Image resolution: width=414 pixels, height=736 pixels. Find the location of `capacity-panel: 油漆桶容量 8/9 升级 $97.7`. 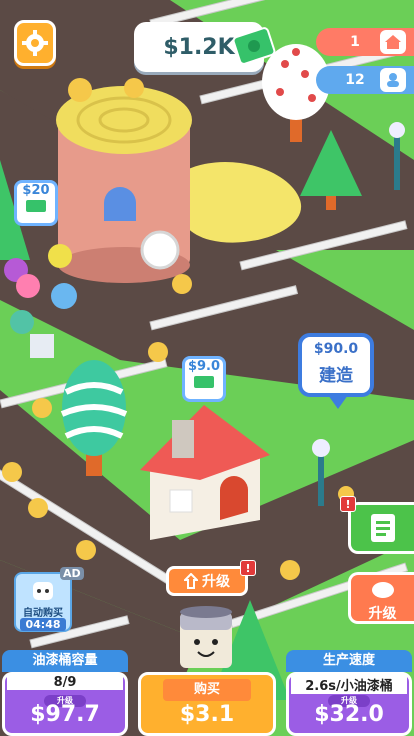

capacity-panel: 油漆桶容量 8/9 升级 $97.7 is located at coordinates (65, 693).